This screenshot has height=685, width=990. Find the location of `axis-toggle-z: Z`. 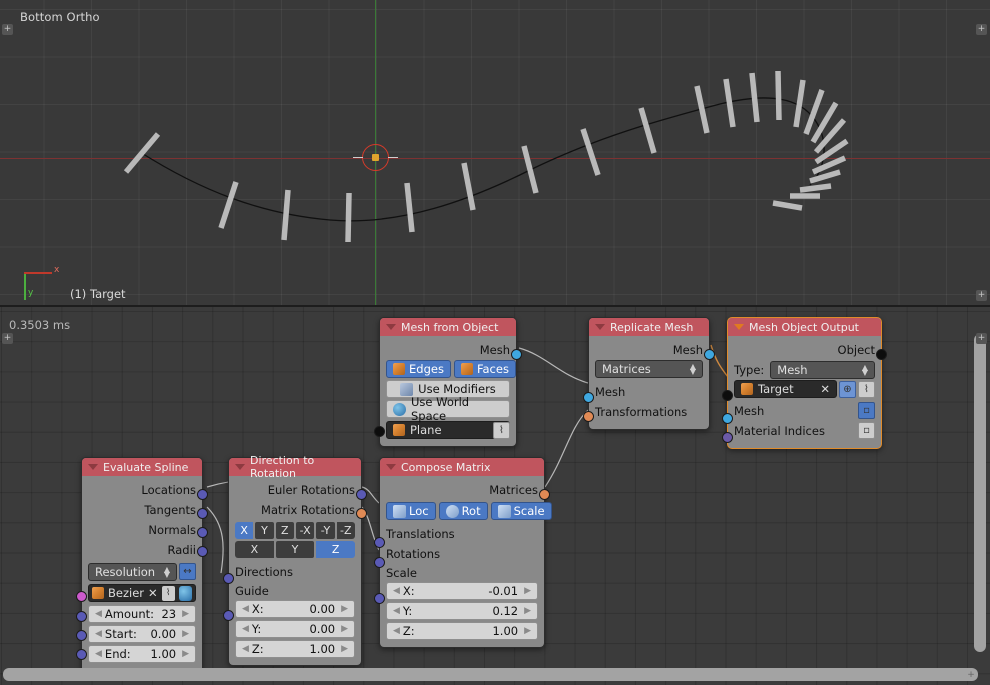

axis-toggle-z: Z is located at coordinates (284, 530).